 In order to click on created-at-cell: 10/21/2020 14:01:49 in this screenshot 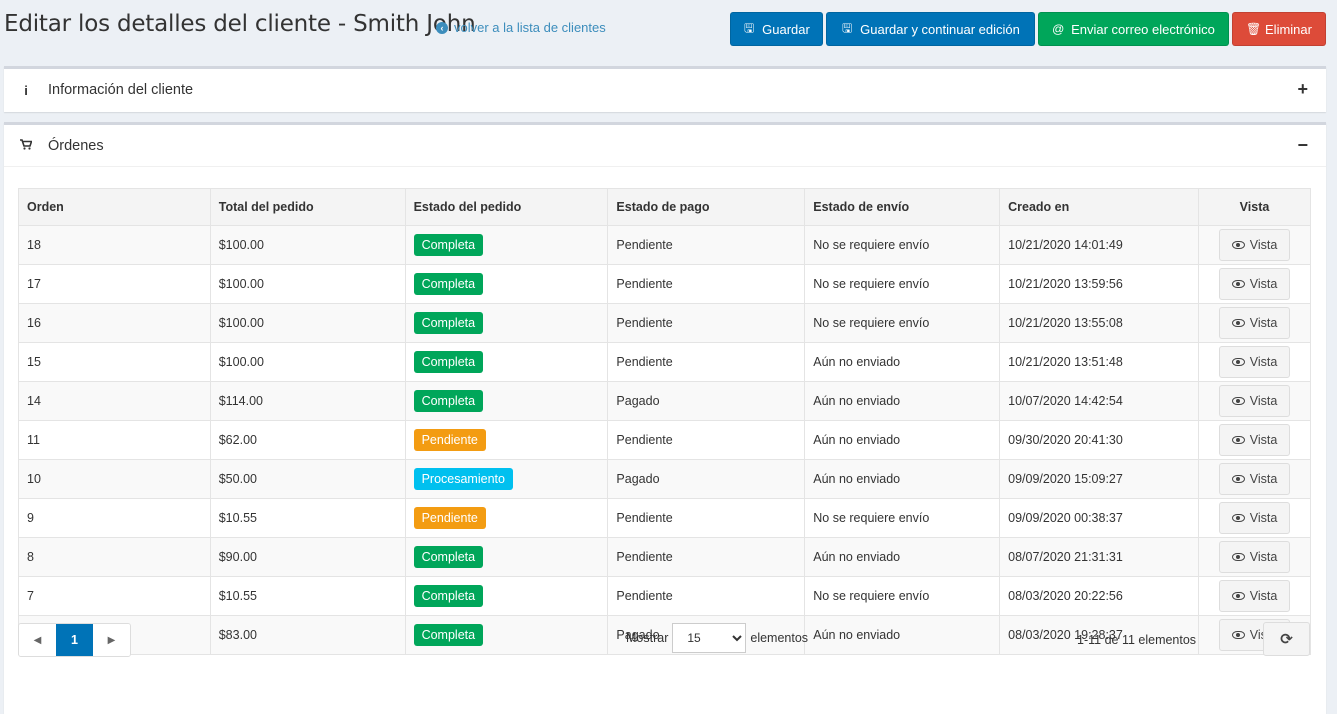, I will do `click(1099, 245)`.